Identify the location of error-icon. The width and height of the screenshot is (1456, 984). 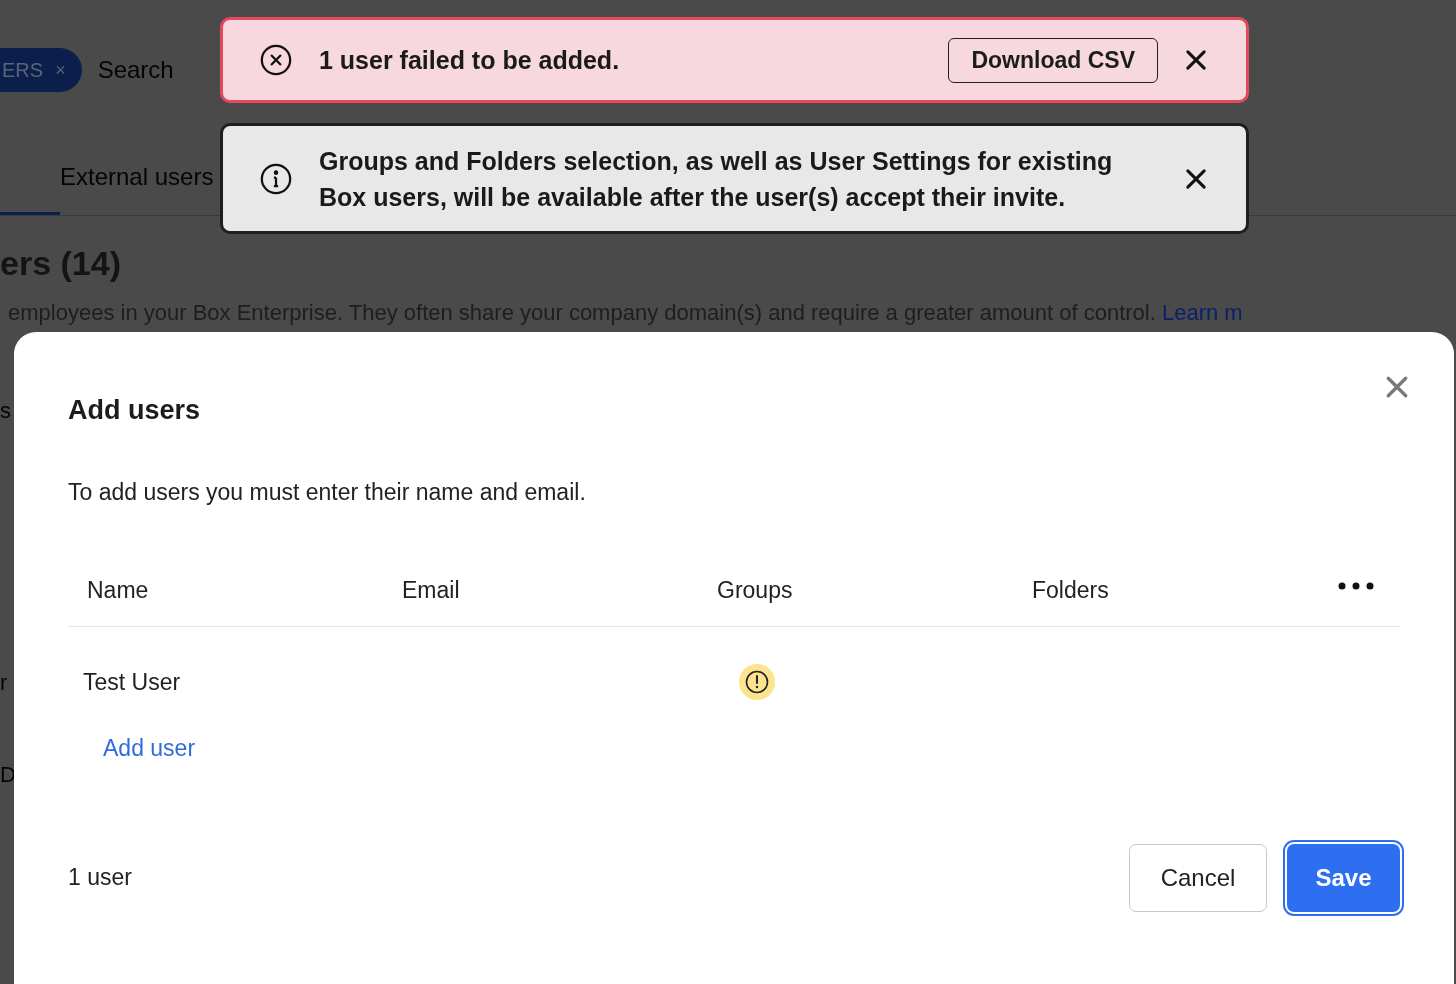
(276, 60).